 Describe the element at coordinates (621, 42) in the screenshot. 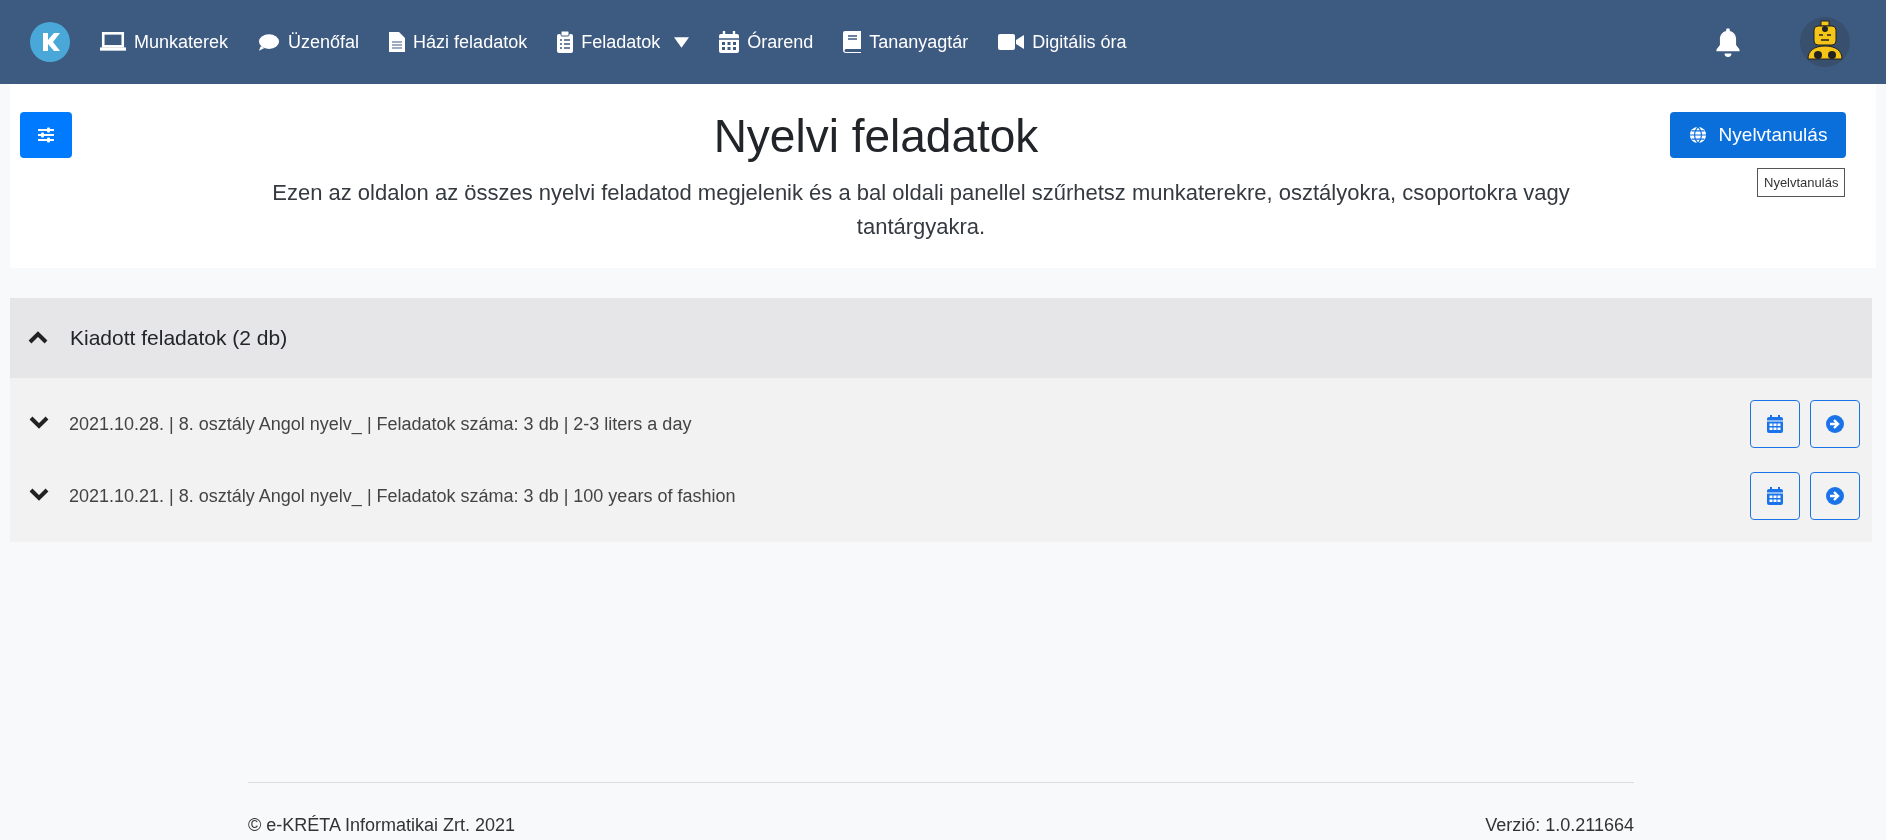

I see `nav-label: Feladatok` at that location.